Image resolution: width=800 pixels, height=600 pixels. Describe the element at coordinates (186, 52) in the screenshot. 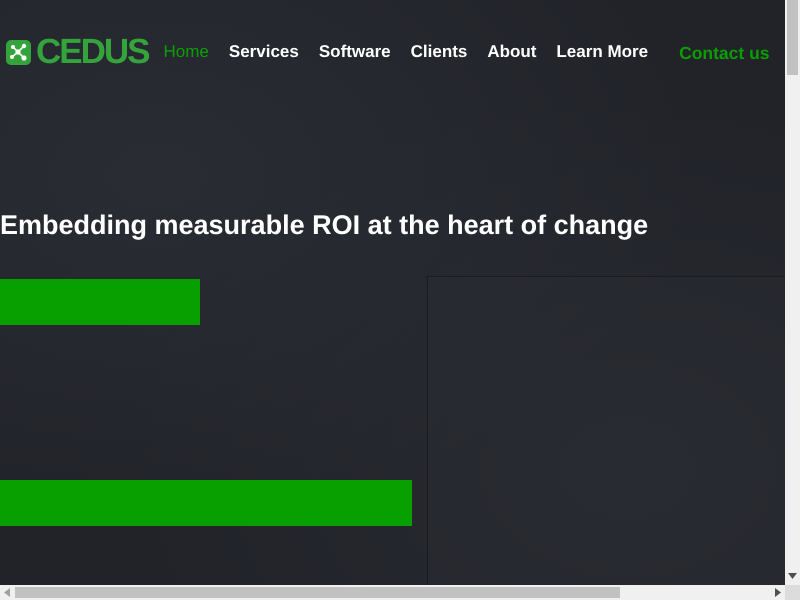

I see `nav-link: Home` at that location.